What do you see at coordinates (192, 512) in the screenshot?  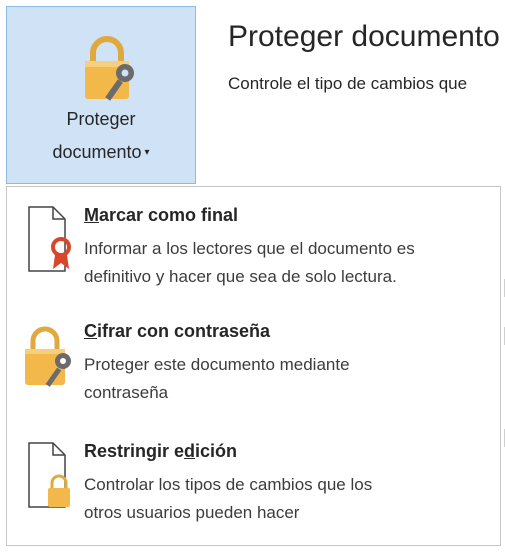 I see `menu-item-description: otros usuarios pueden hacer` at bounding box center [192, 512].